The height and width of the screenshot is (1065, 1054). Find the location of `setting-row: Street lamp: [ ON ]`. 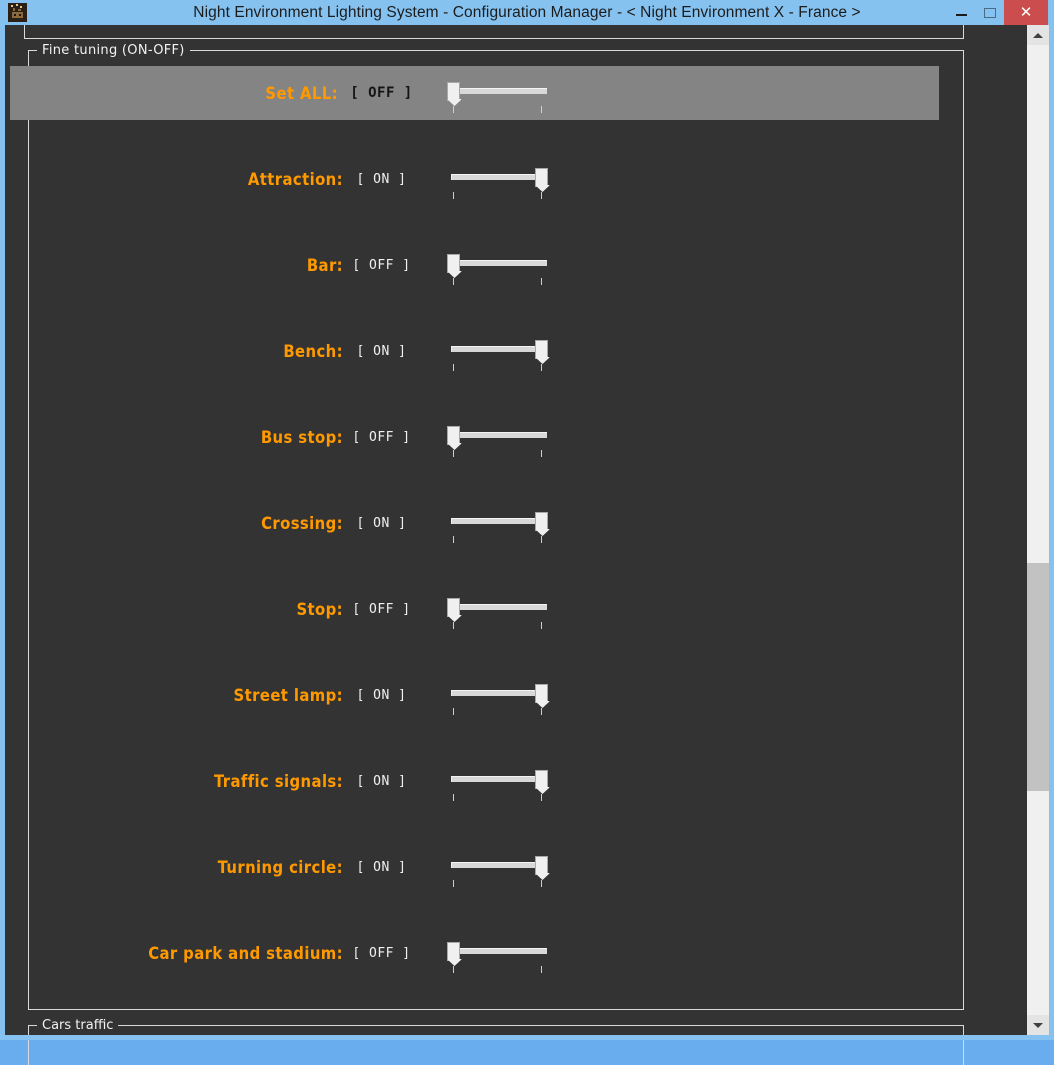

setting-row: Street lamp: [ ON ] is located at coordinates (496, 695).